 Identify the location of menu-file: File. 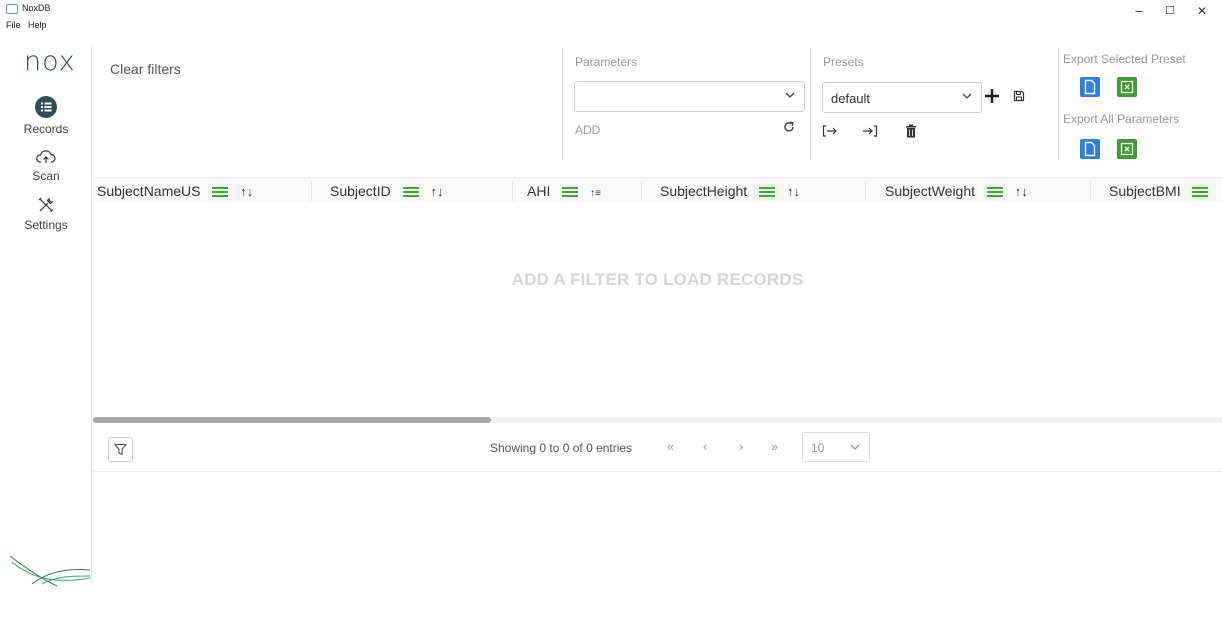
(13, 25).